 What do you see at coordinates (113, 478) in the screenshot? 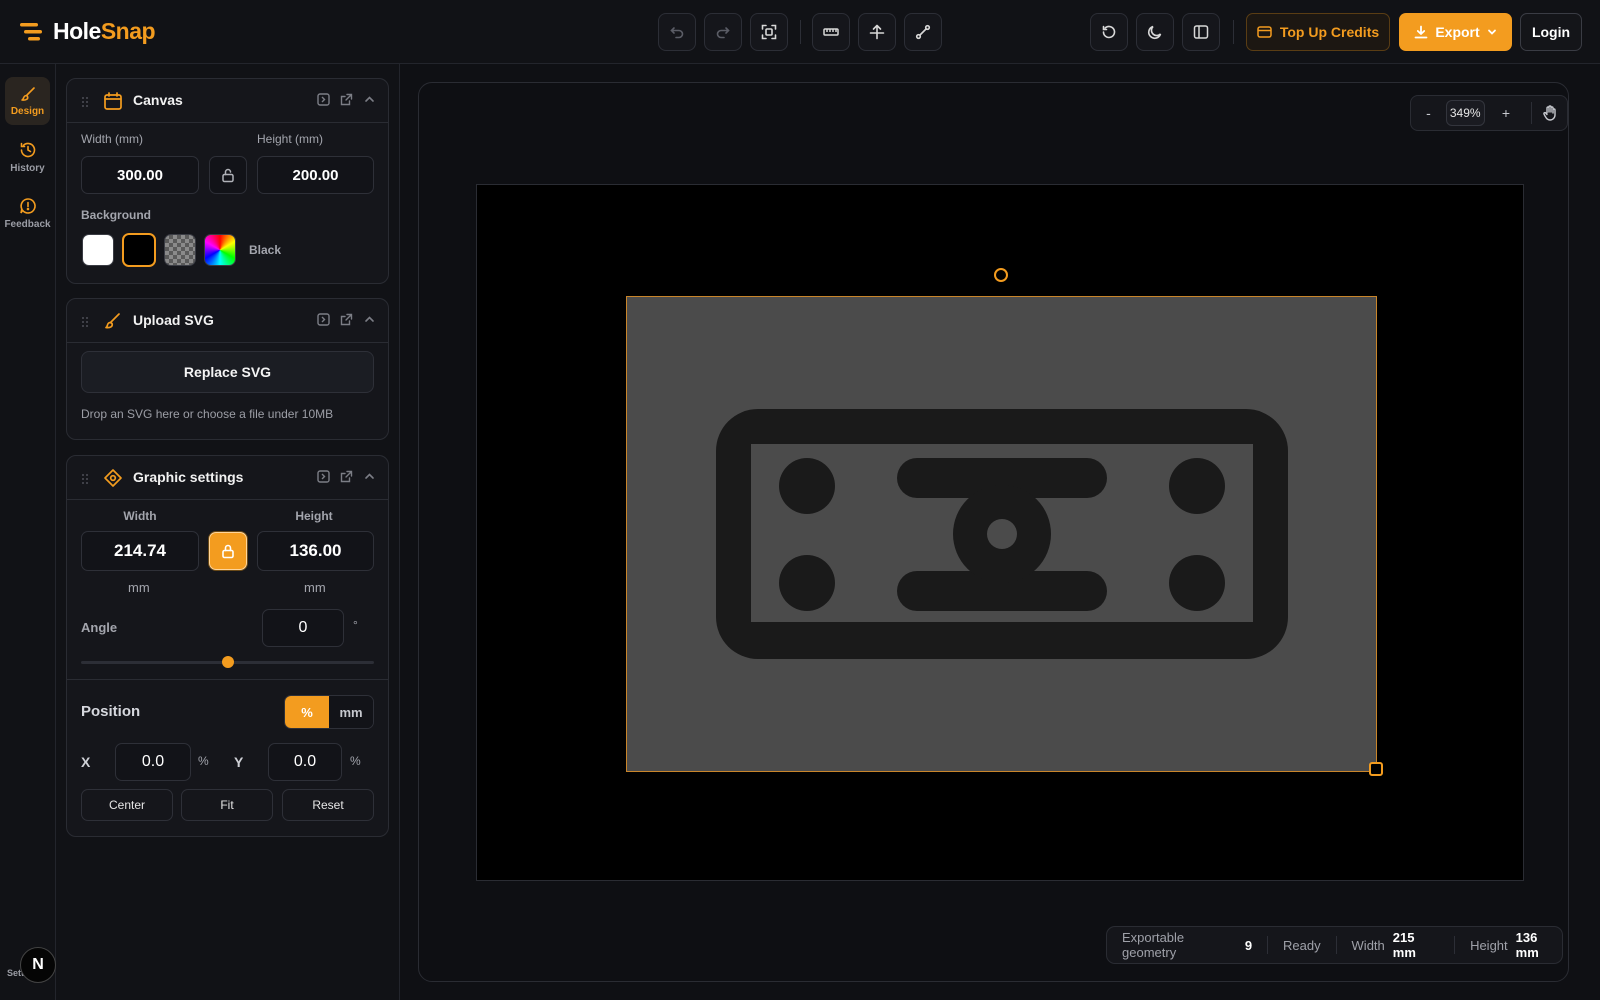
I see `diamond-target-icon` at bounding box center [113, 478].